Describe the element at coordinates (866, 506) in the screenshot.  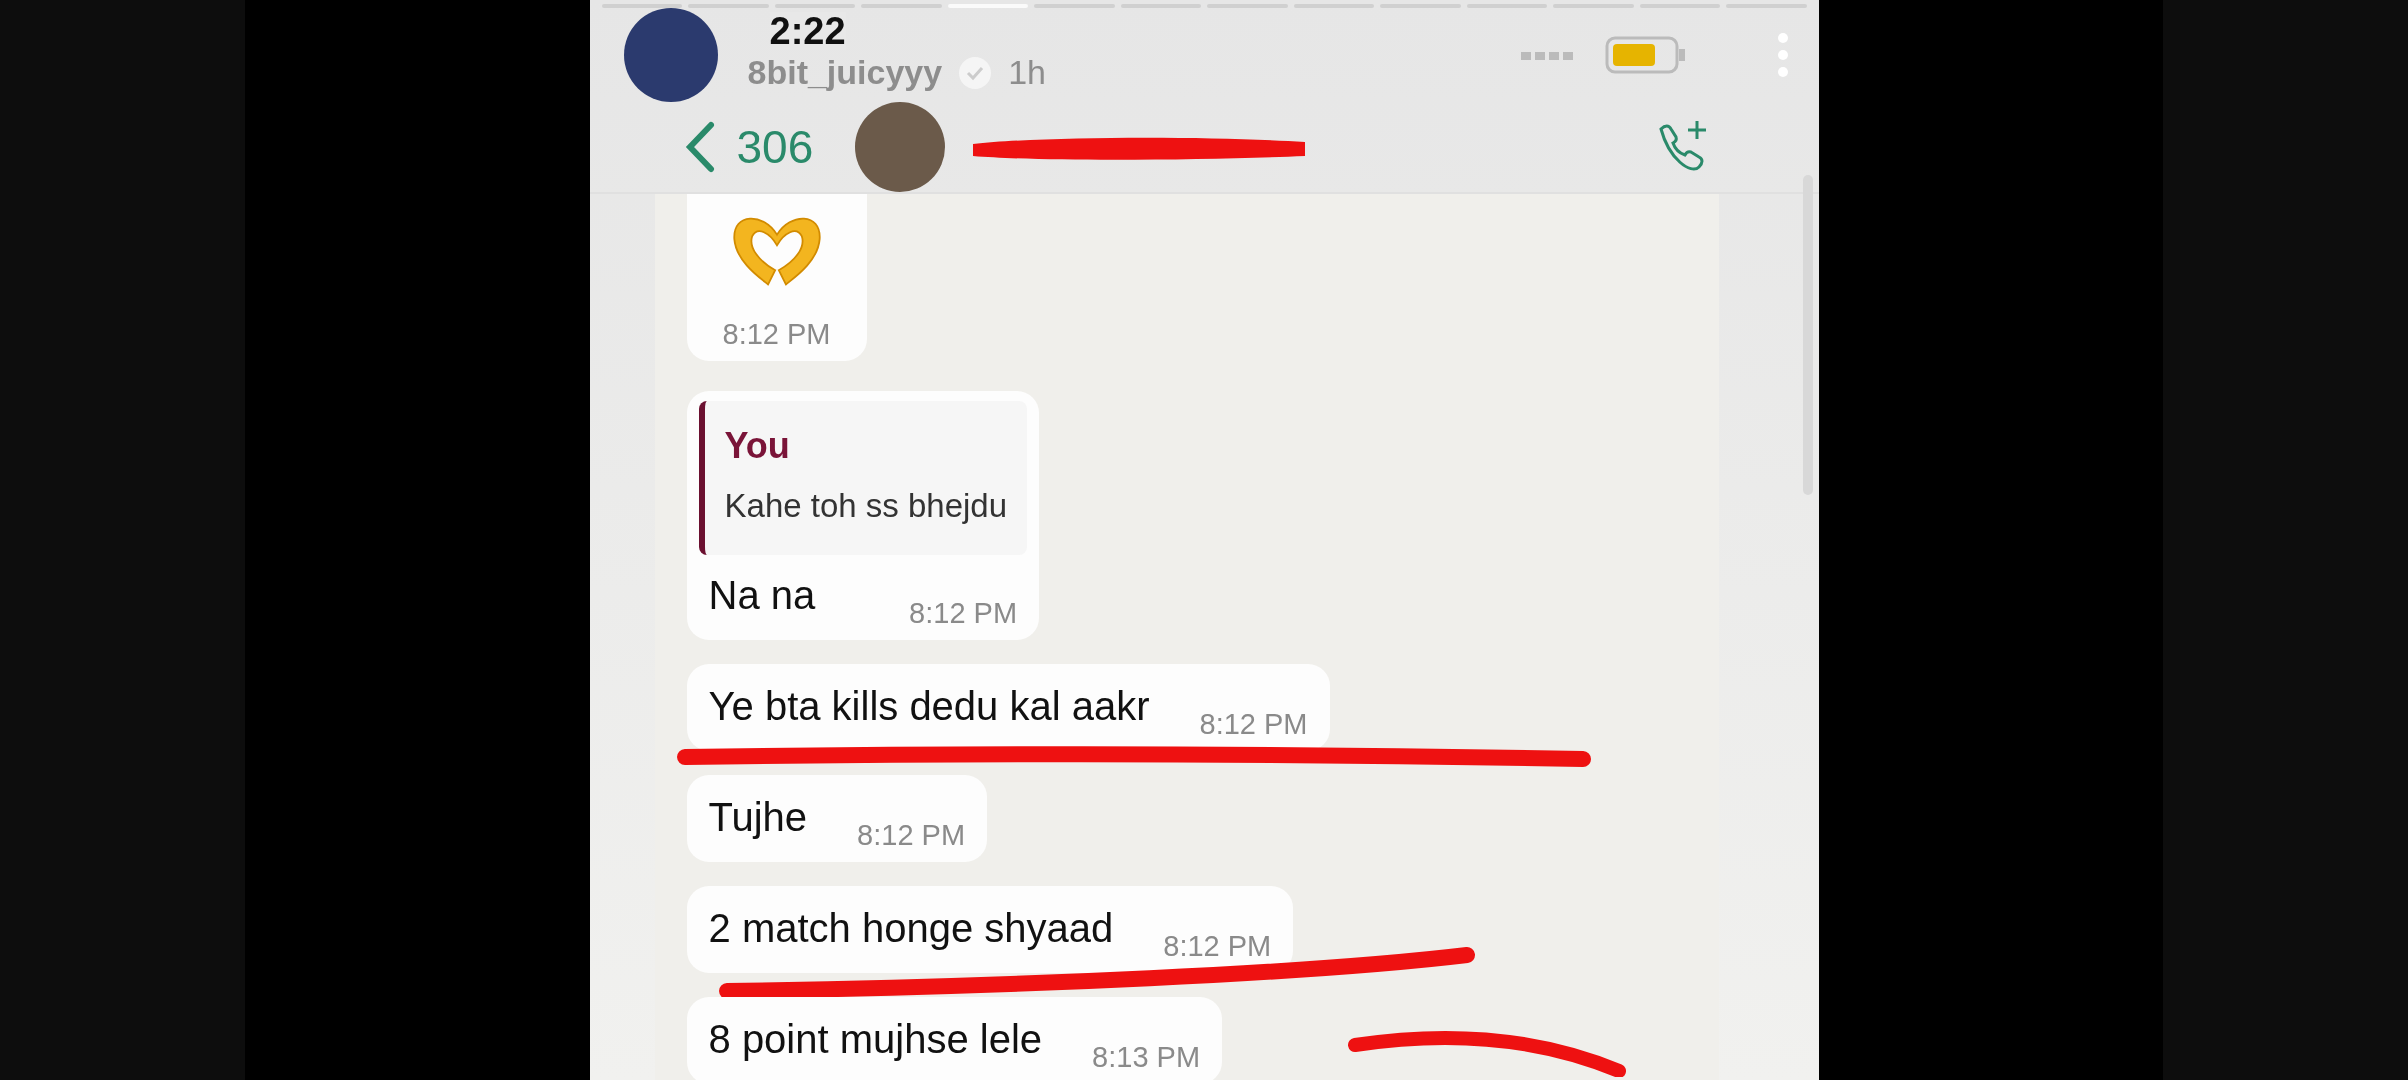
I see `quote-text: Kahe toh ss bhejdu` at that location.